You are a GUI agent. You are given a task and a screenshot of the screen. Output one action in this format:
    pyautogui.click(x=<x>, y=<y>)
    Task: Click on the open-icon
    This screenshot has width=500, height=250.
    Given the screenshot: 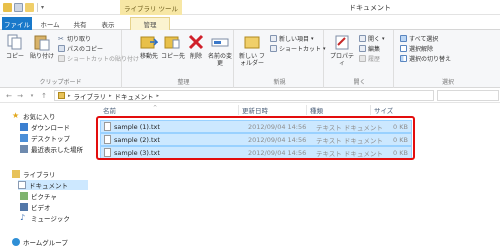 What is the action you would take?
    pyautogui.click(x=362, y=38)
    